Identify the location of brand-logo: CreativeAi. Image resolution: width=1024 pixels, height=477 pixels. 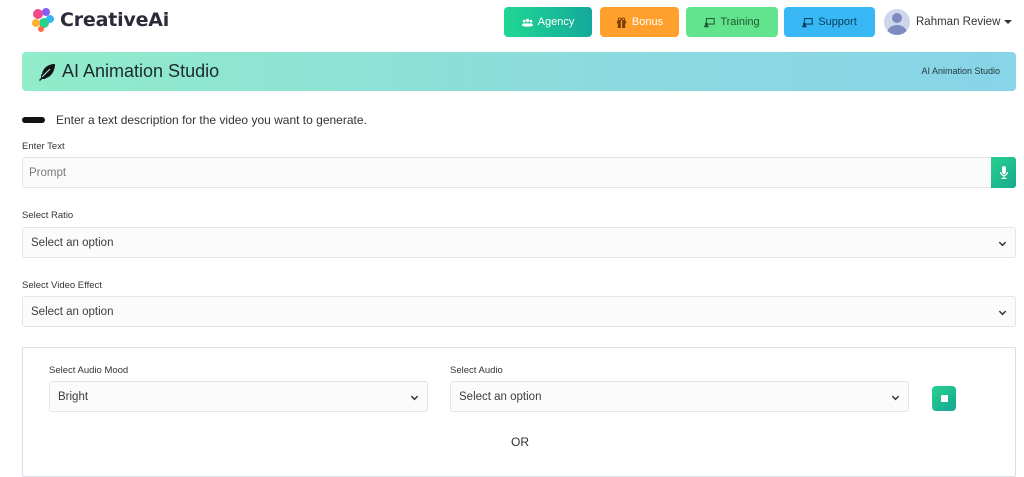
(99, 20).